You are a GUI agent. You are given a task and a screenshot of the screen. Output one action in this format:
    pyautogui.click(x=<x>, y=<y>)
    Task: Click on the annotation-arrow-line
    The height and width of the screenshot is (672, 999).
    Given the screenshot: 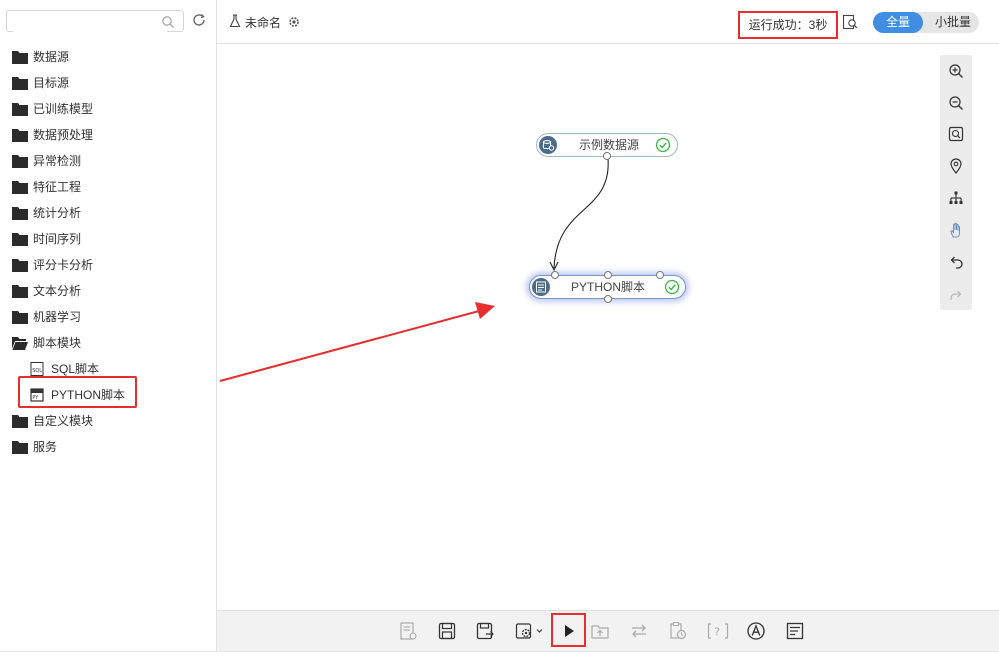 What is the action you would take?
    pyautogui.click(x=349, y=346)
    